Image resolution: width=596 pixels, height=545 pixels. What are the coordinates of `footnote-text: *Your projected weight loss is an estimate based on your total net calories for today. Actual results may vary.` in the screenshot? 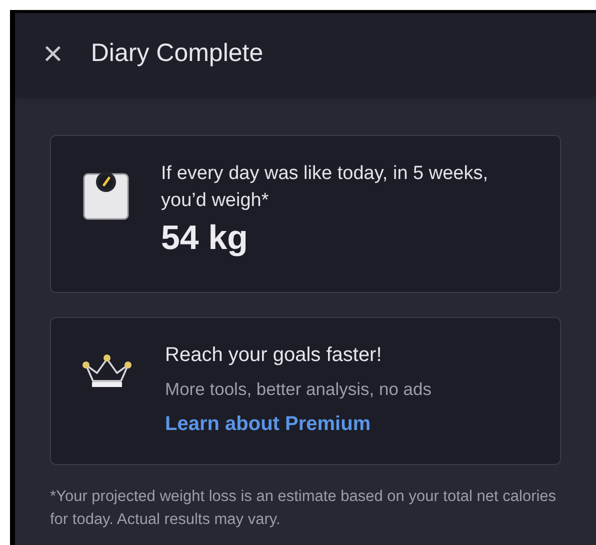 It's located at (304, 508).